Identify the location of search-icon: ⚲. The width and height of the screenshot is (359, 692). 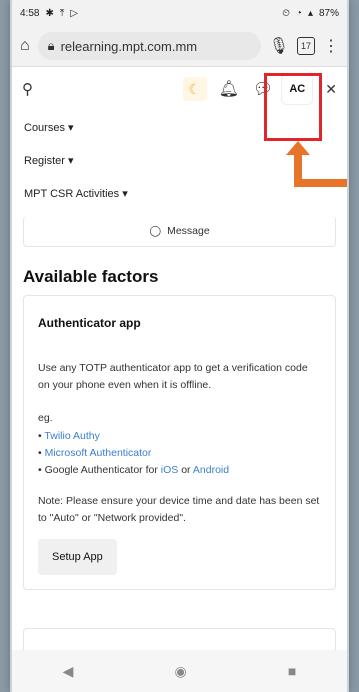
(27, 89).